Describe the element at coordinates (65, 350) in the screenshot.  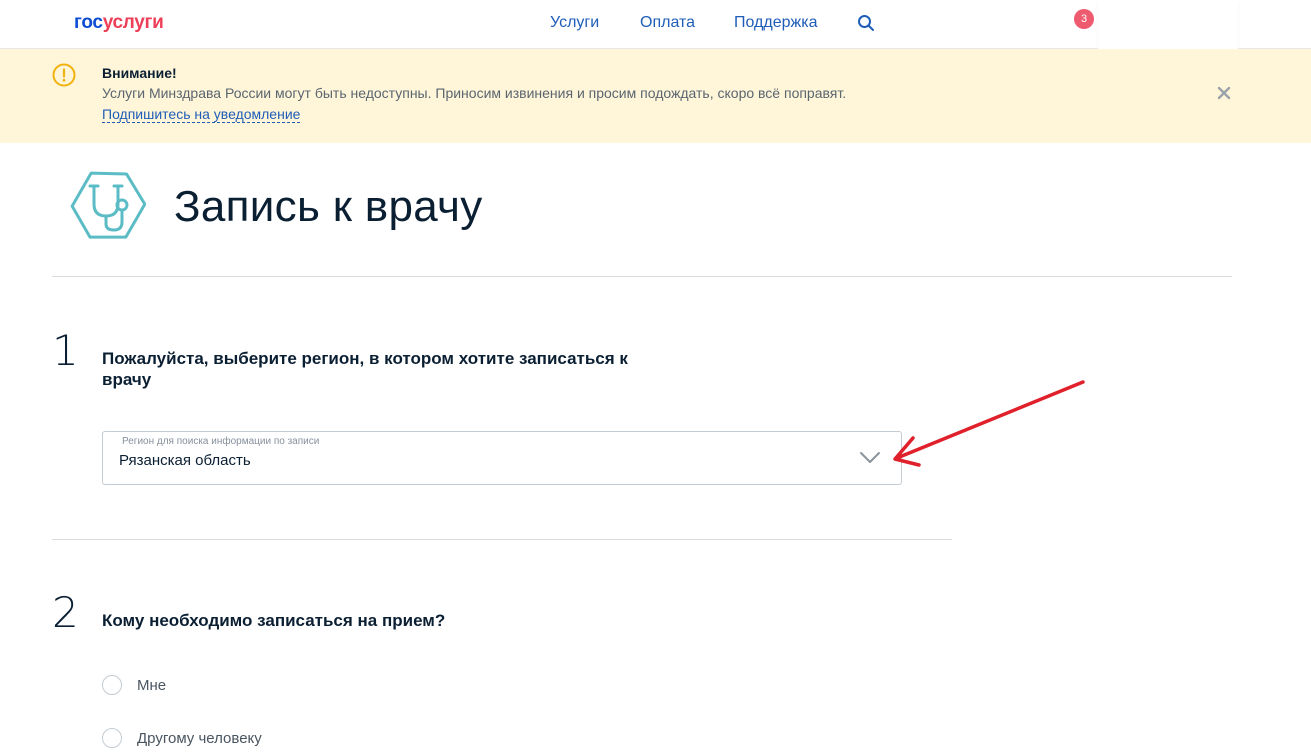
I see `step-1-number: 1` at that location.